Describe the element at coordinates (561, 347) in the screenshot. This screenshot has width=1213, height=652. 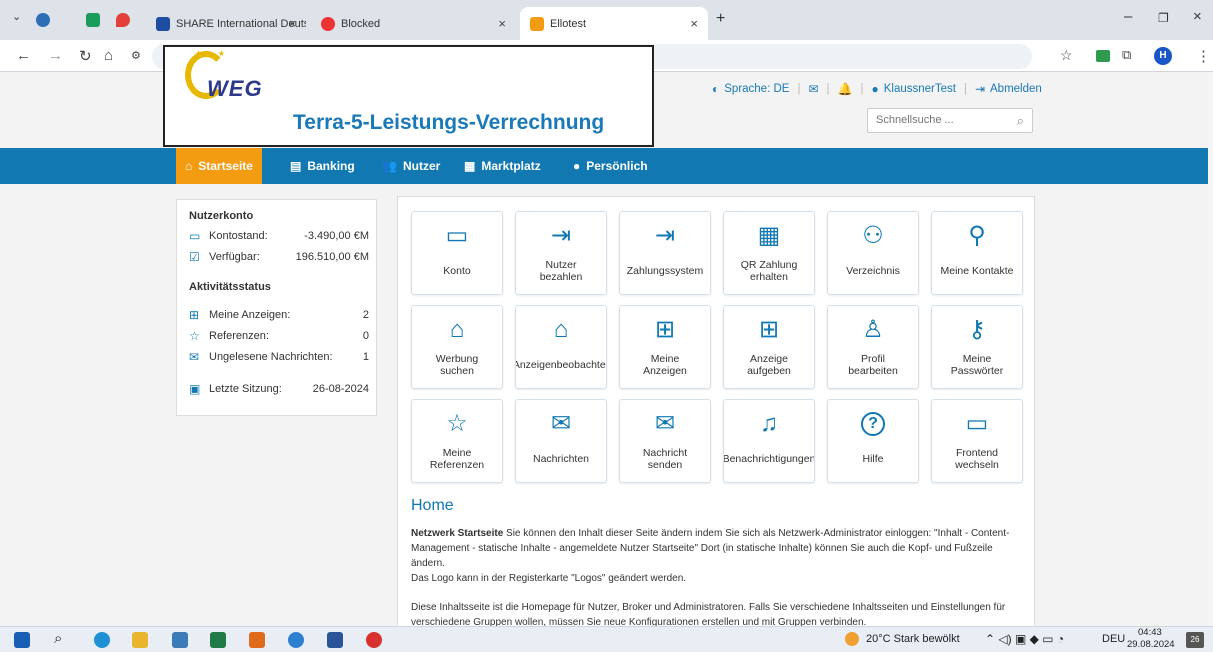
I see `tile-bag: ⌂ Anzeigenbeobachter` at that location.